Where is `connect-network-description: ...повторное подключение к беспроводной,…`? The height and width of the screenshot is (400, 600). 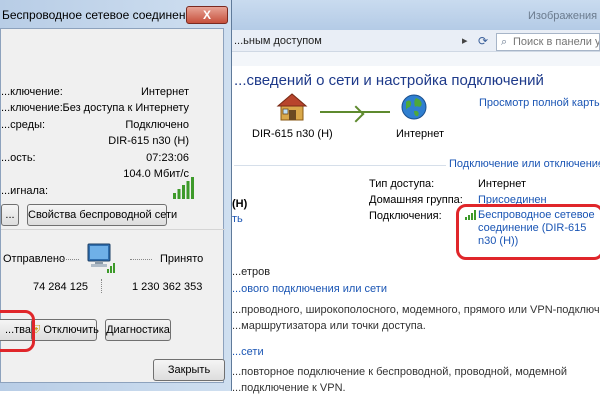 connect-network-description: ...повторное подключение к беспроводной,… is located at coordinates (399, 380).